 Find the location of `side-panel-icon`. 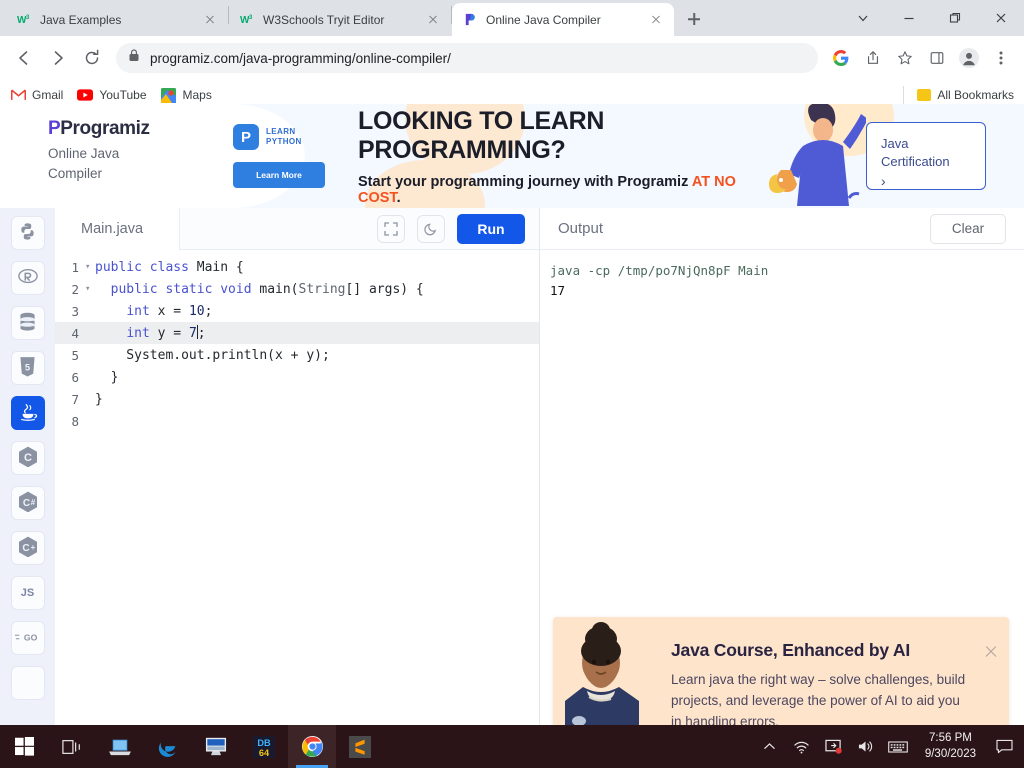

side-panel-icon is located at coordinates (937, 58).